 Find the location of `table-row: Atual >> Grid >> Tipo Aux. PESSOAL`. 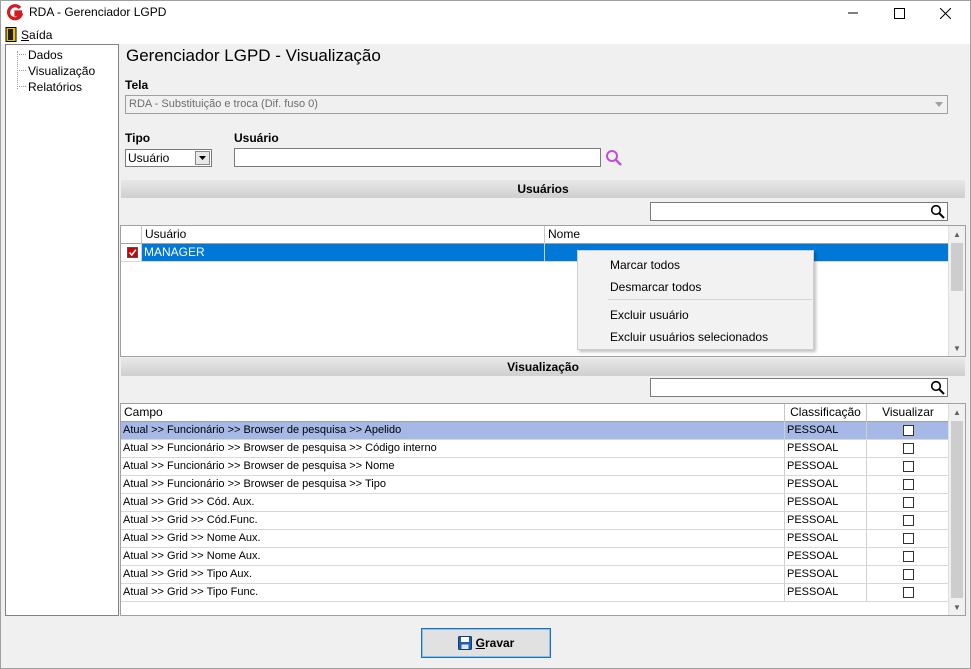

table-row: Atual >> Grid >> Tipo Aux. PESSOAL is located at coordinates (535, 575).